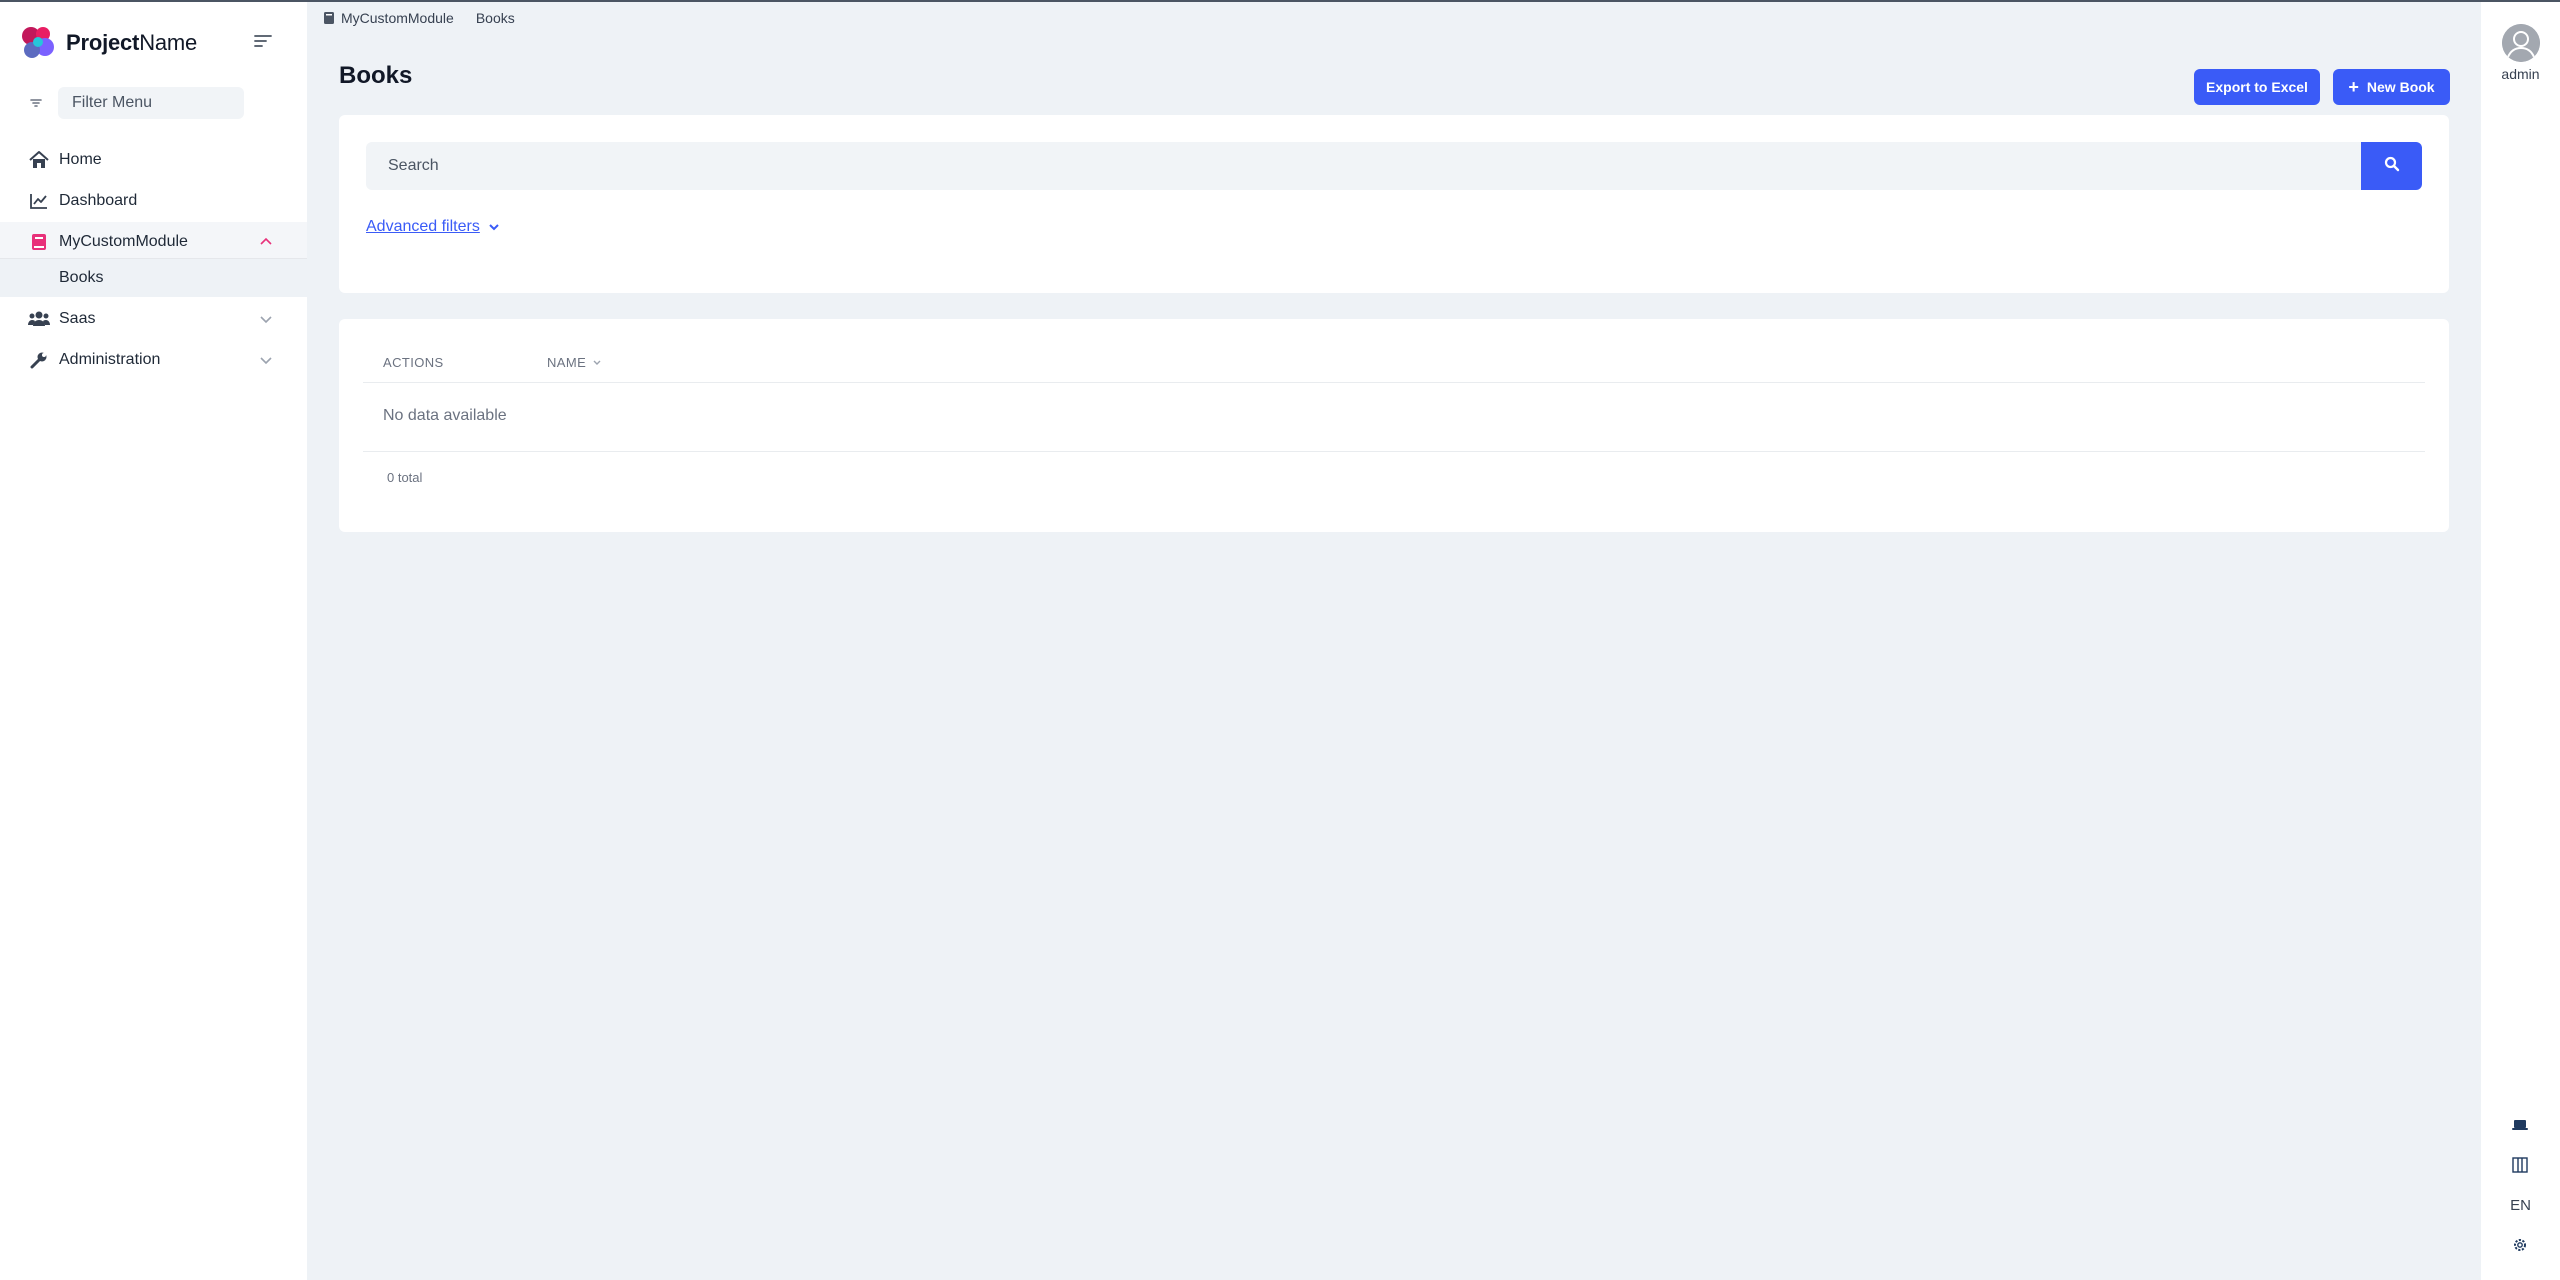 This screenshot has width=2560, height=1280. I want to click on breadcrumb-item: Books, so click(495, 18).